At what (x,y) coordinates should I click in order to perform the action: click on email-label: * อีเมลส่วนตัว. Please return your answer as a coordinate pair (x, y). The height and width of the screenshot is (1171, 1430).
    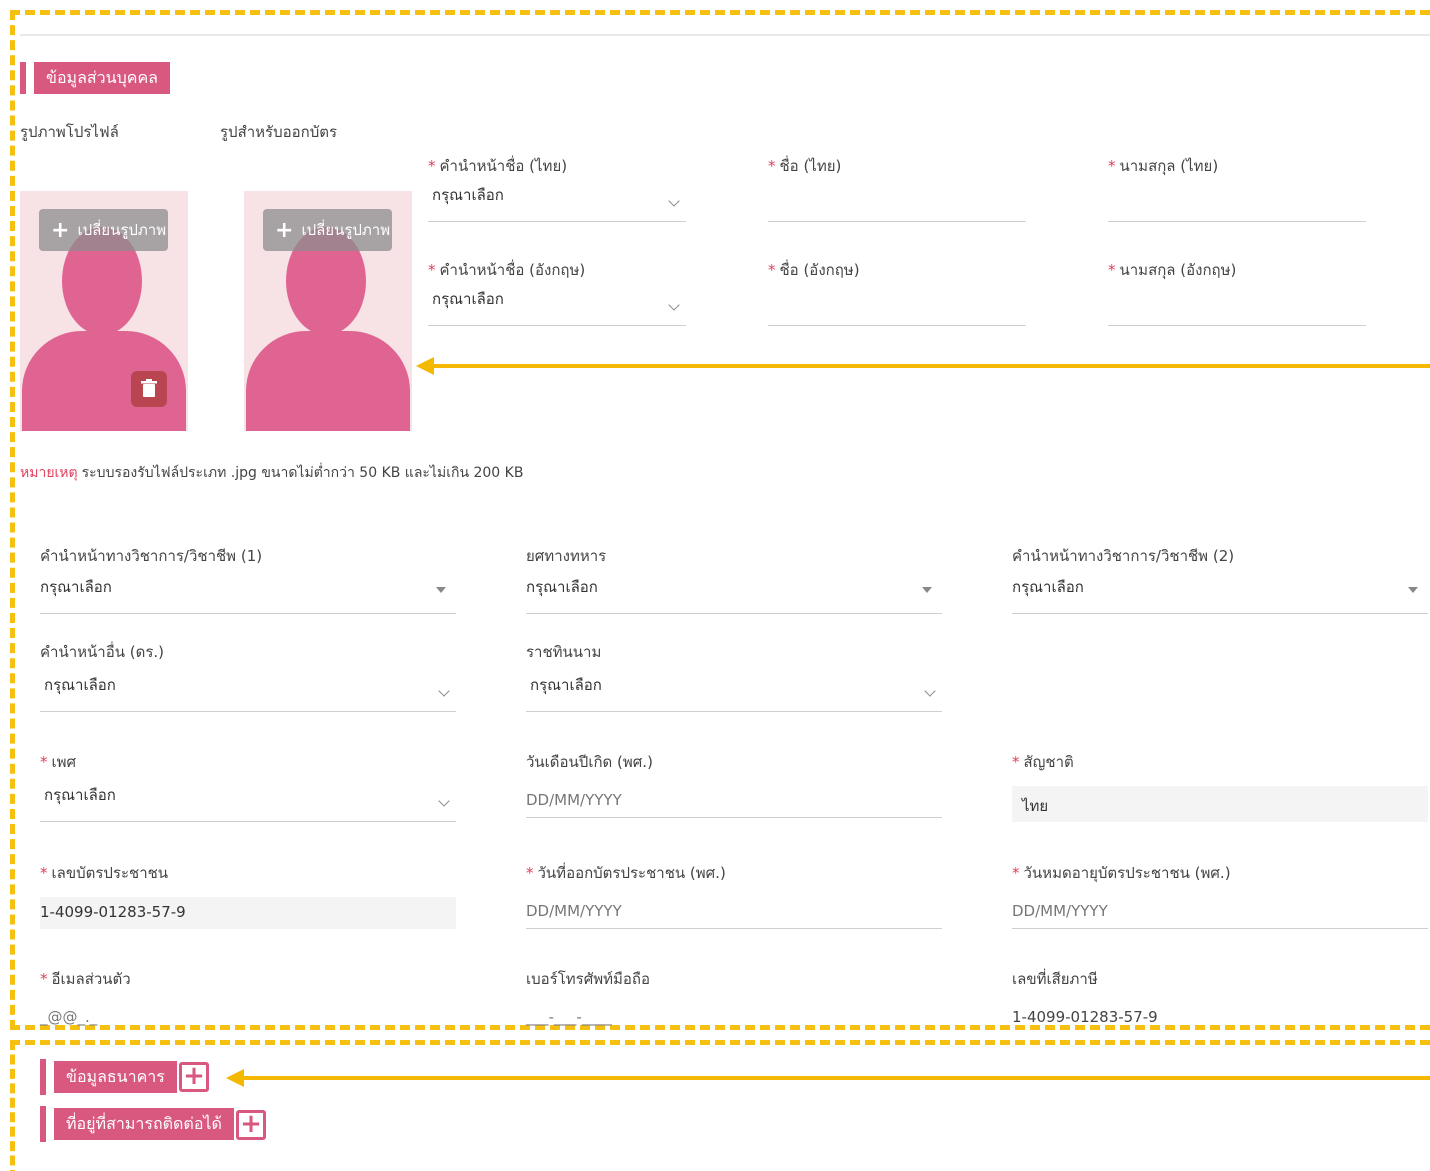
    Looking at the image, I should click on (85, 979).